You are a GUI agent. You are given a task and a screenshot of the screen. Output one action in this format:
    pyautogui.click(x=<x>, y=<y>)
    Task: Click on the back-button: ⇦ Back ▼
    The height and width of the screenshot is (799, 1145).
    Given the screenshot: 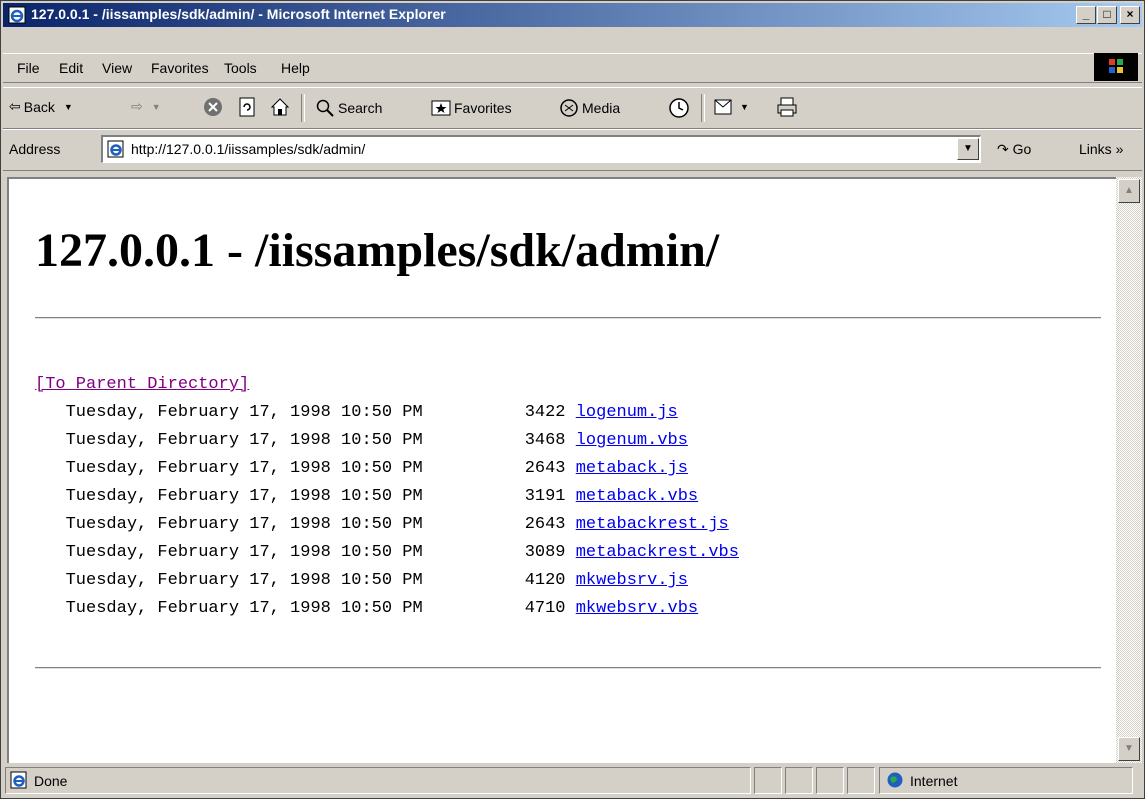 What is the action you would take?
    pyautogui.click(x=41, y=106)
    